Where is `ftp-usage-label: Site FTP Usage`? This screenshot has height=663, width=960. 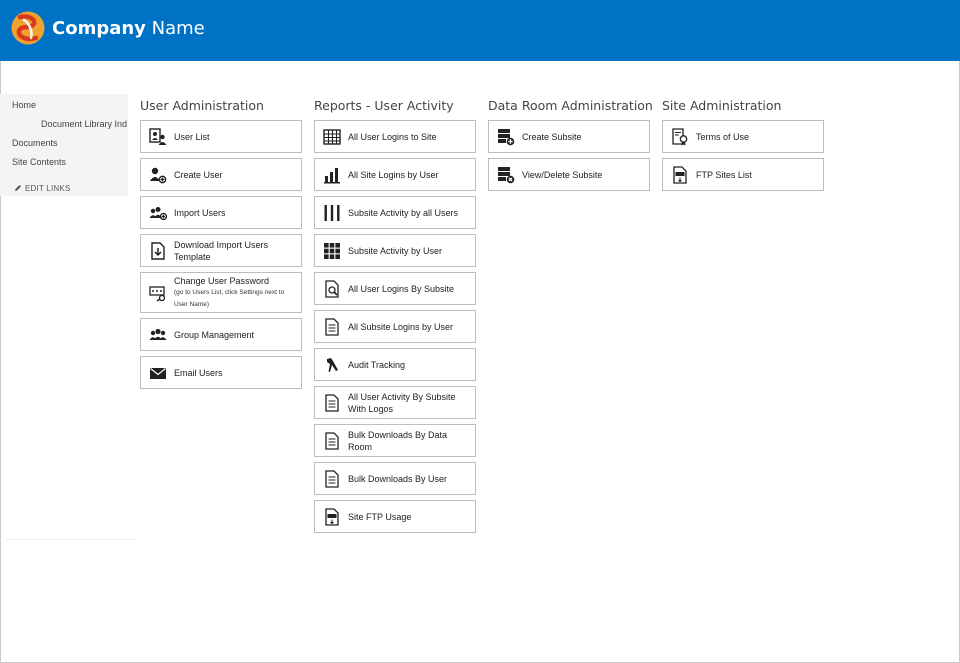 ftp-usage-label: Site FTP Usage is located at coordinates (380, 516).